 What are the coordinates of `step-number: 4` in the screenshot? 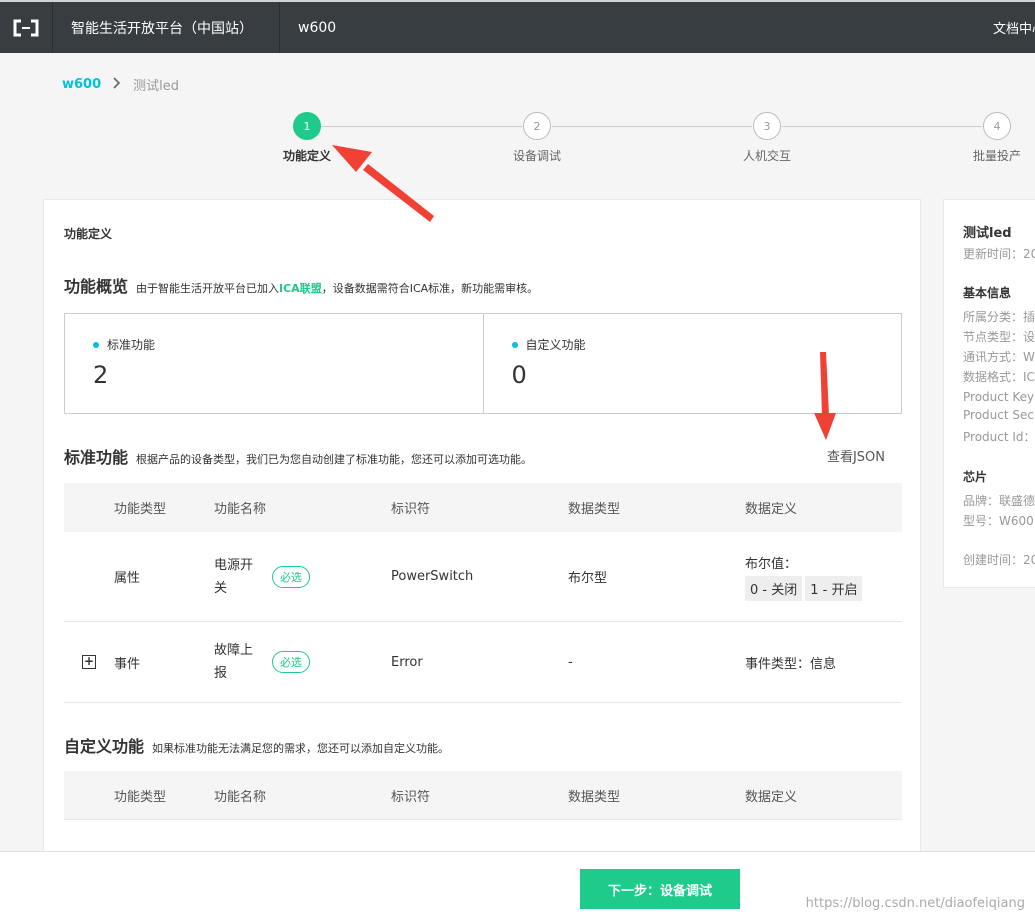 It's located at (997, 126).